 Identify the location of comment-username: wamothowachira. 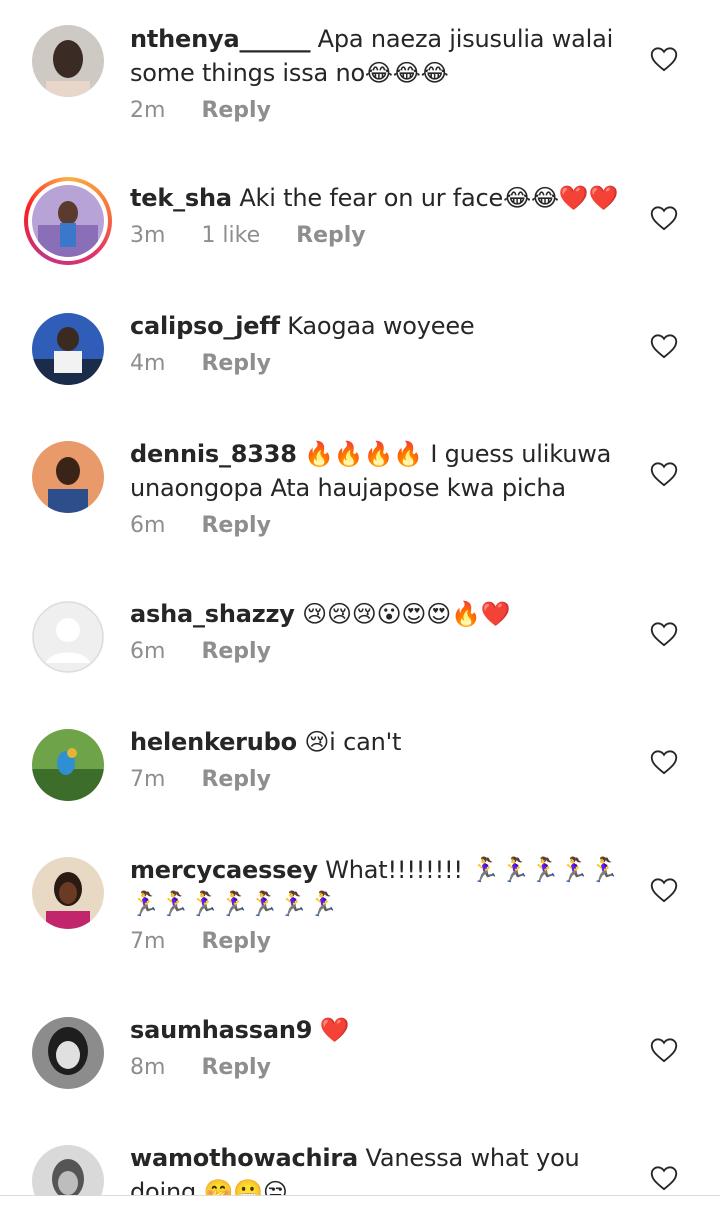
(244, 1158).